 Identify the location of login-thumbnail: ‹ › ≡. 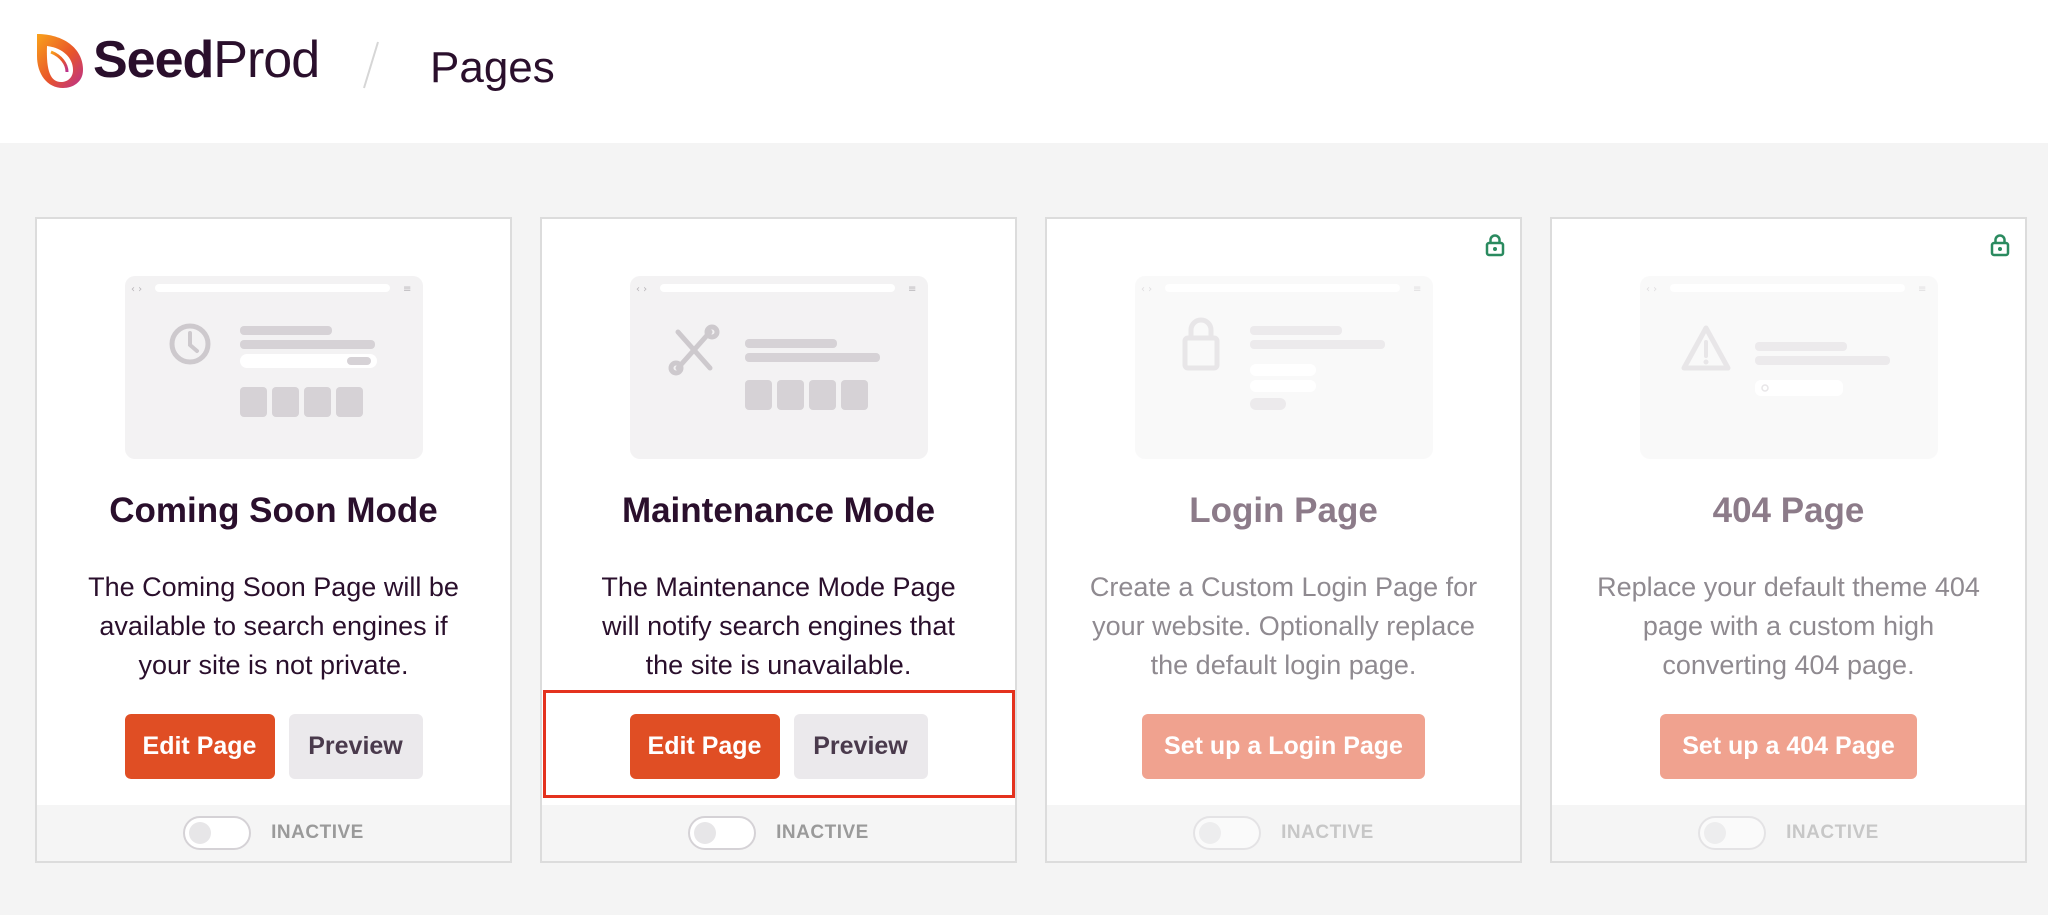
(1284, 367).